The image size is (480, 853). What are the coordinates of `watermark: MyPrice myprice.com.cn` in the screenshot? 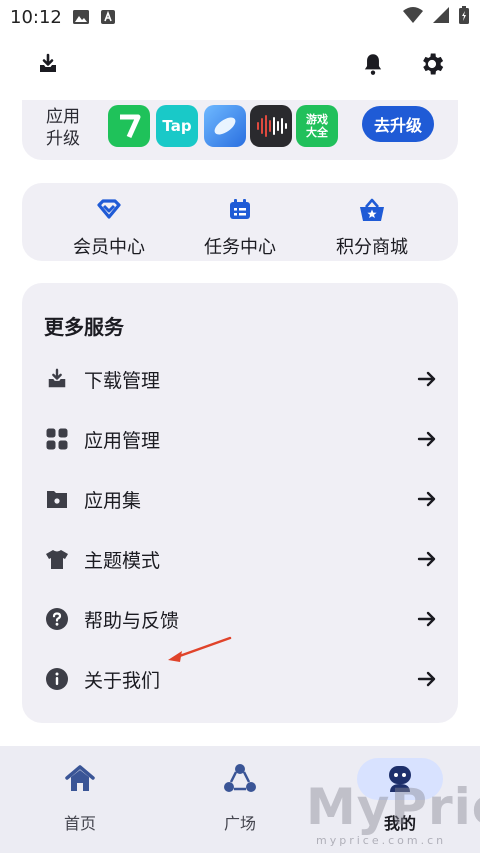 It's located at (391, 813).